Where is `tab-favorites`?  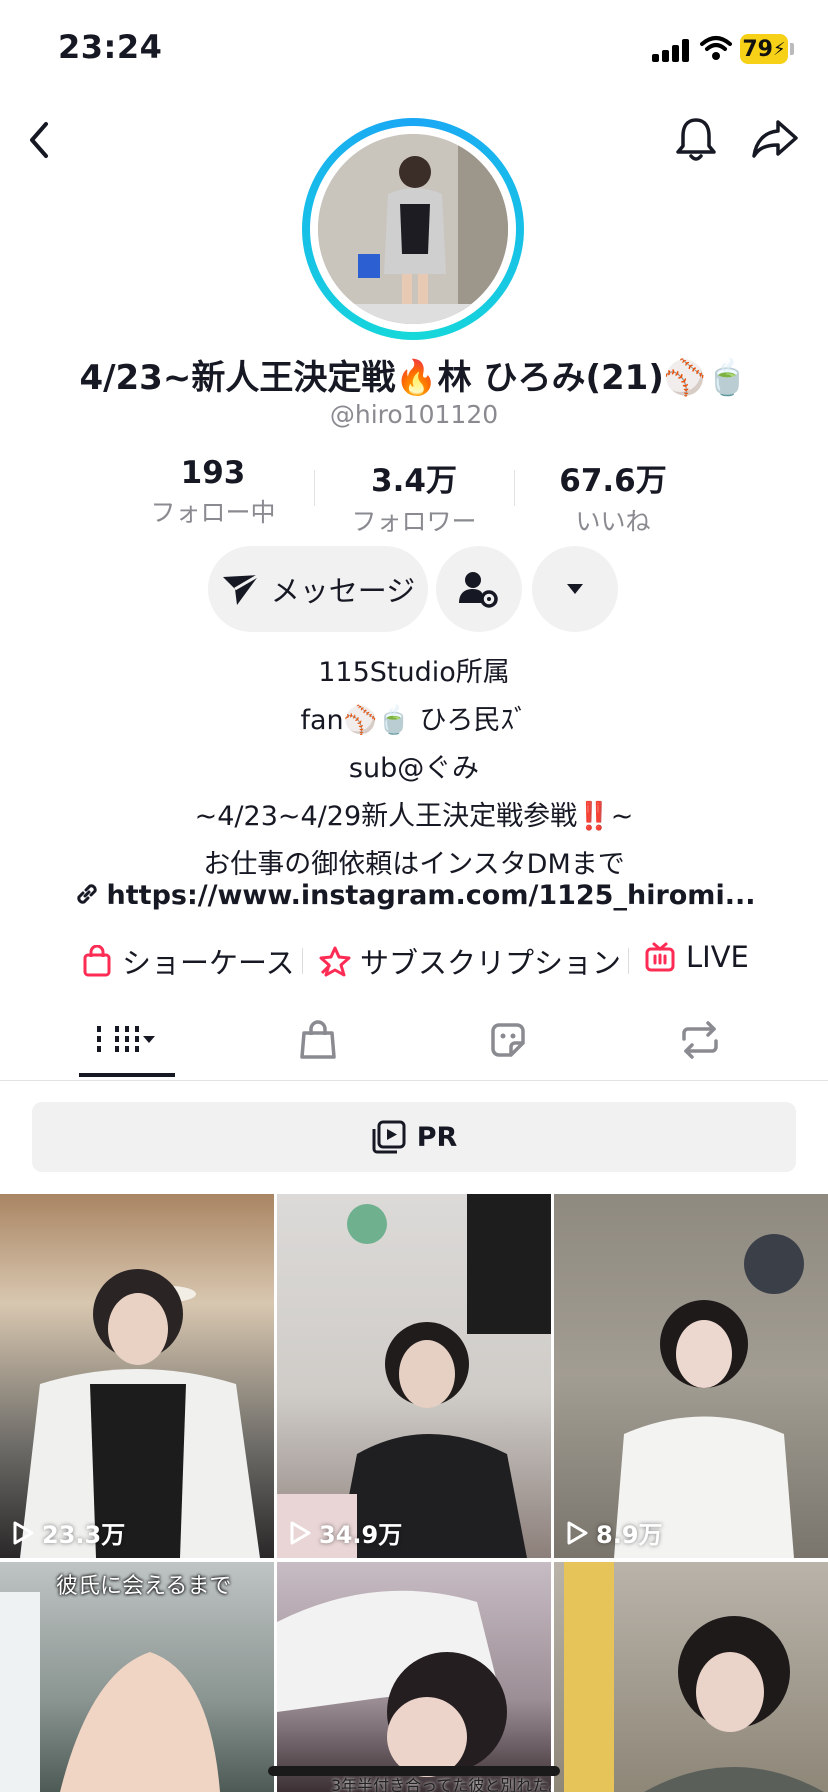 tab-favorites is located at coordinates (508, 1040).